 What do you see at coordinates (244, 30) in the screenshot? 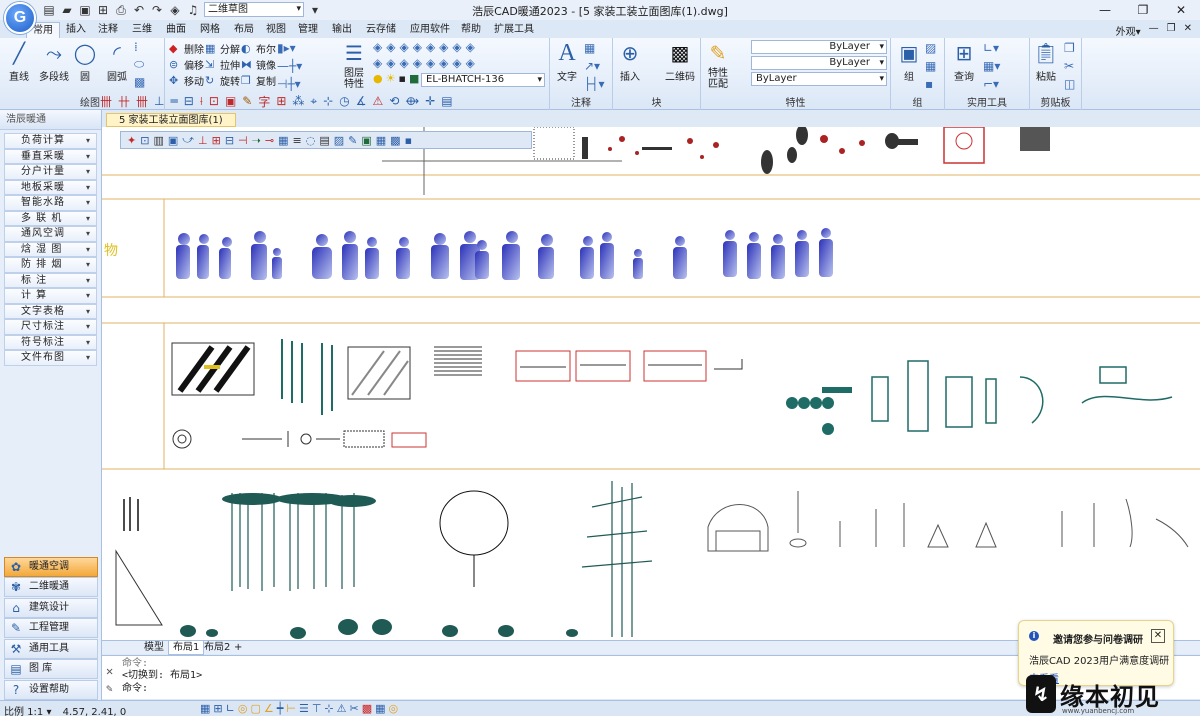
I see `tab-layout: 布局` at bounding box center [244, 30].